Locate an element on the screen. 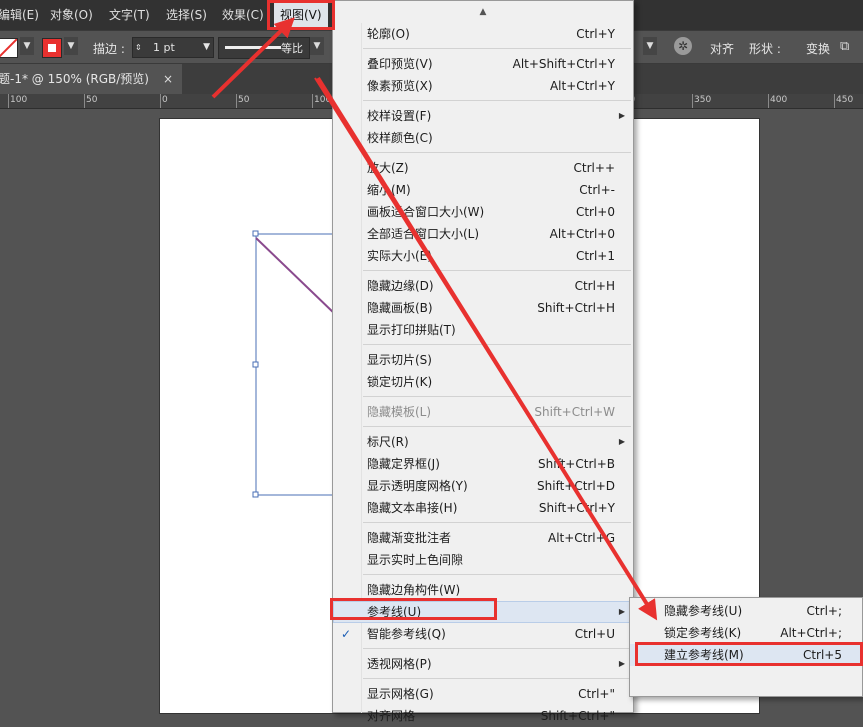 The width and height of the screenshot is (863, 727). menu-item: 隐藏渐变批注者 Alt+Ctrl+G is located at coordinates (483, 538).